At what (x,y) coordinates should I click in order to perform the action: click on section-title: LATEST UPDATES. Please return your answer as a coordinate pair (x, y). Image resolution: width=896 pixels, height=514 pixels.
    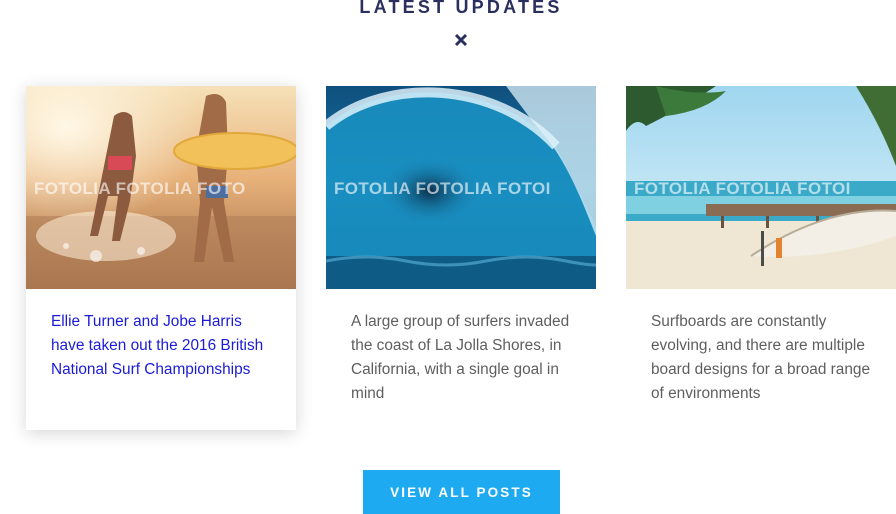
    Looking at the image, I should click on (461, 8).